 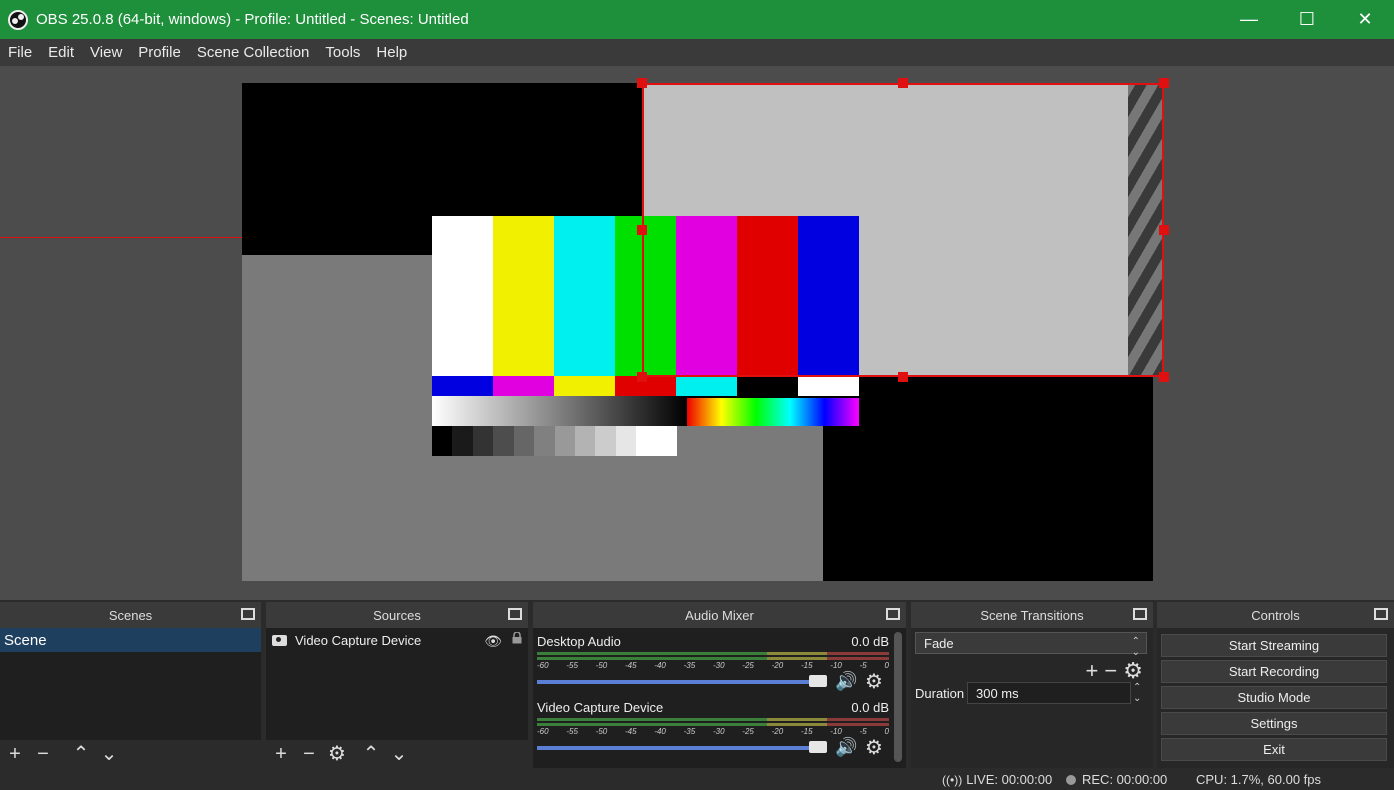 What do you see at coordinates (517, 638) in the screenshot?
I see `lock-icon` at bounding box center [517, 638].